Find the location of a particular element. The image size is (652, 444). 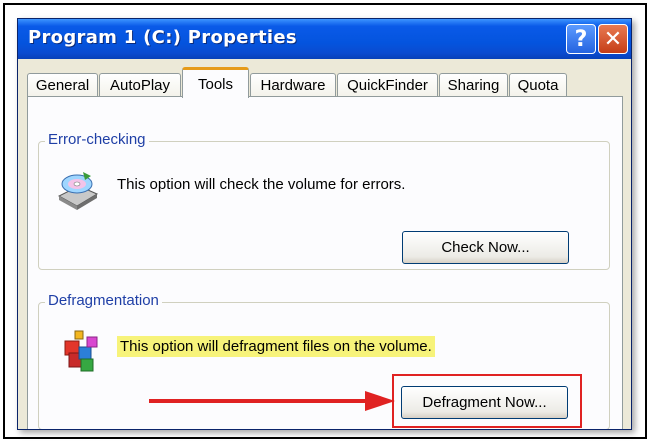

tab-autoplay: AutoPlay is located at coordinates (140, 85).